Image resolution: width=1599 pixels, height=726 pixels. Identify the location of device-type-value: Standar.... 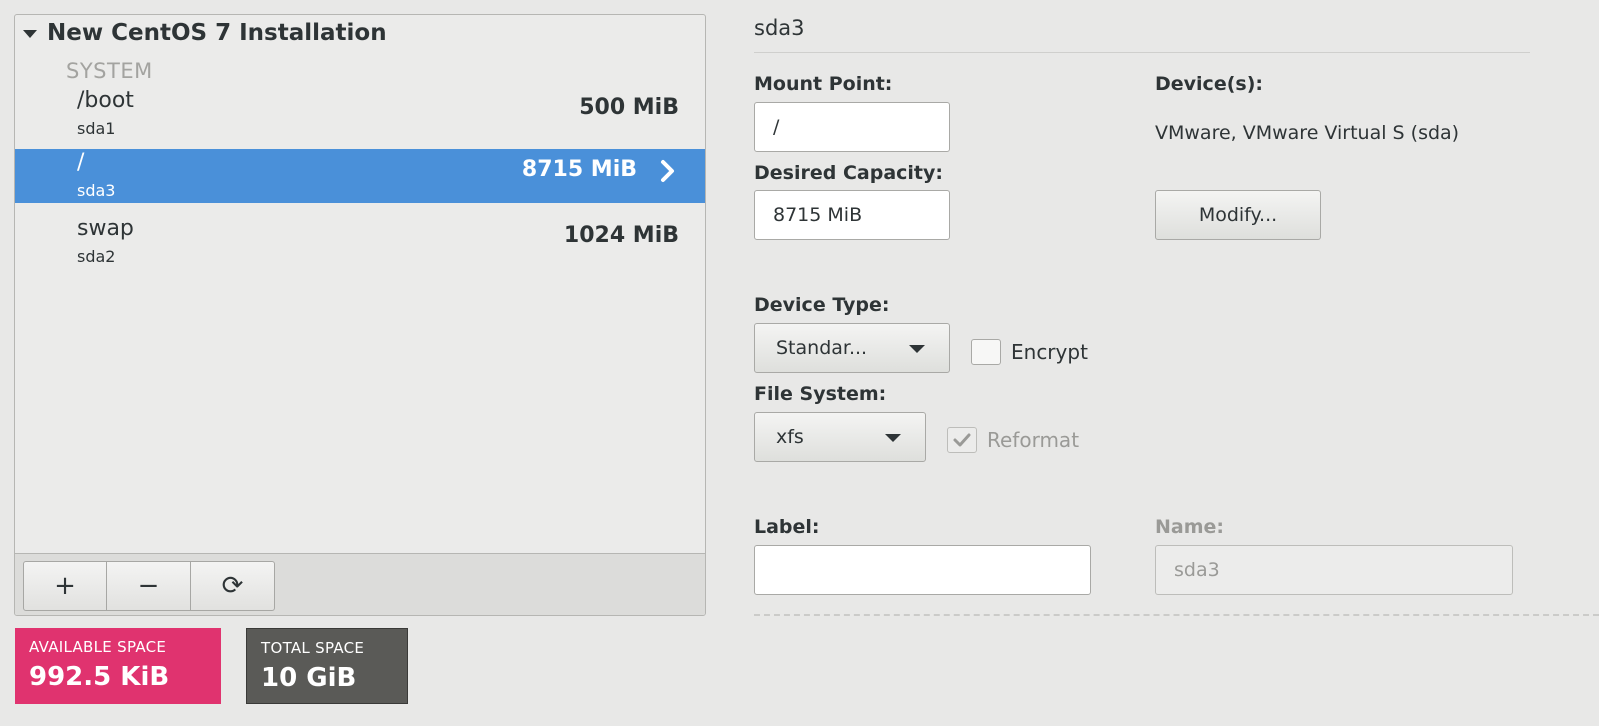
(822, 348).